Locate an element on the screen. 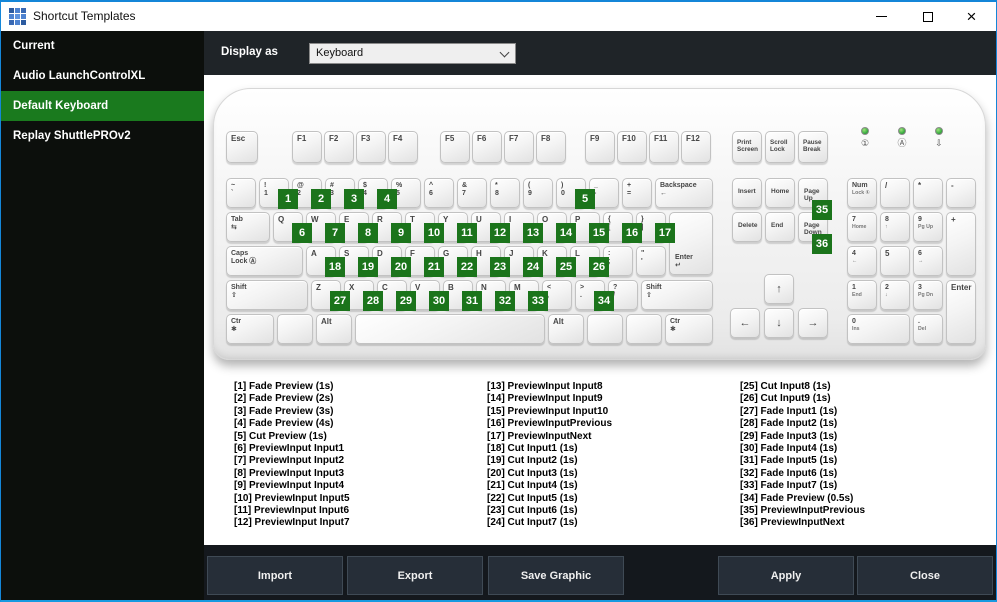  sidebar-item-current: Current is located at coordinates (102, 46).